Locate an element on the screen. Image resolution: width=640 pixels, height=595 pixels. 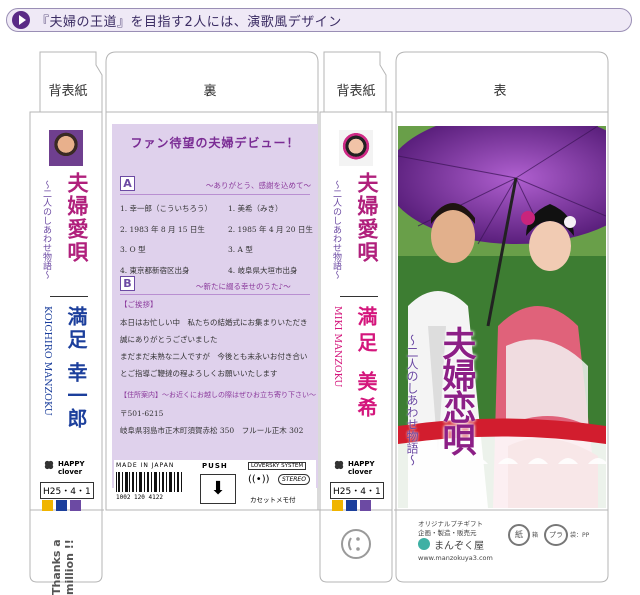
smiley-icon is located at coordinates (356, 544).